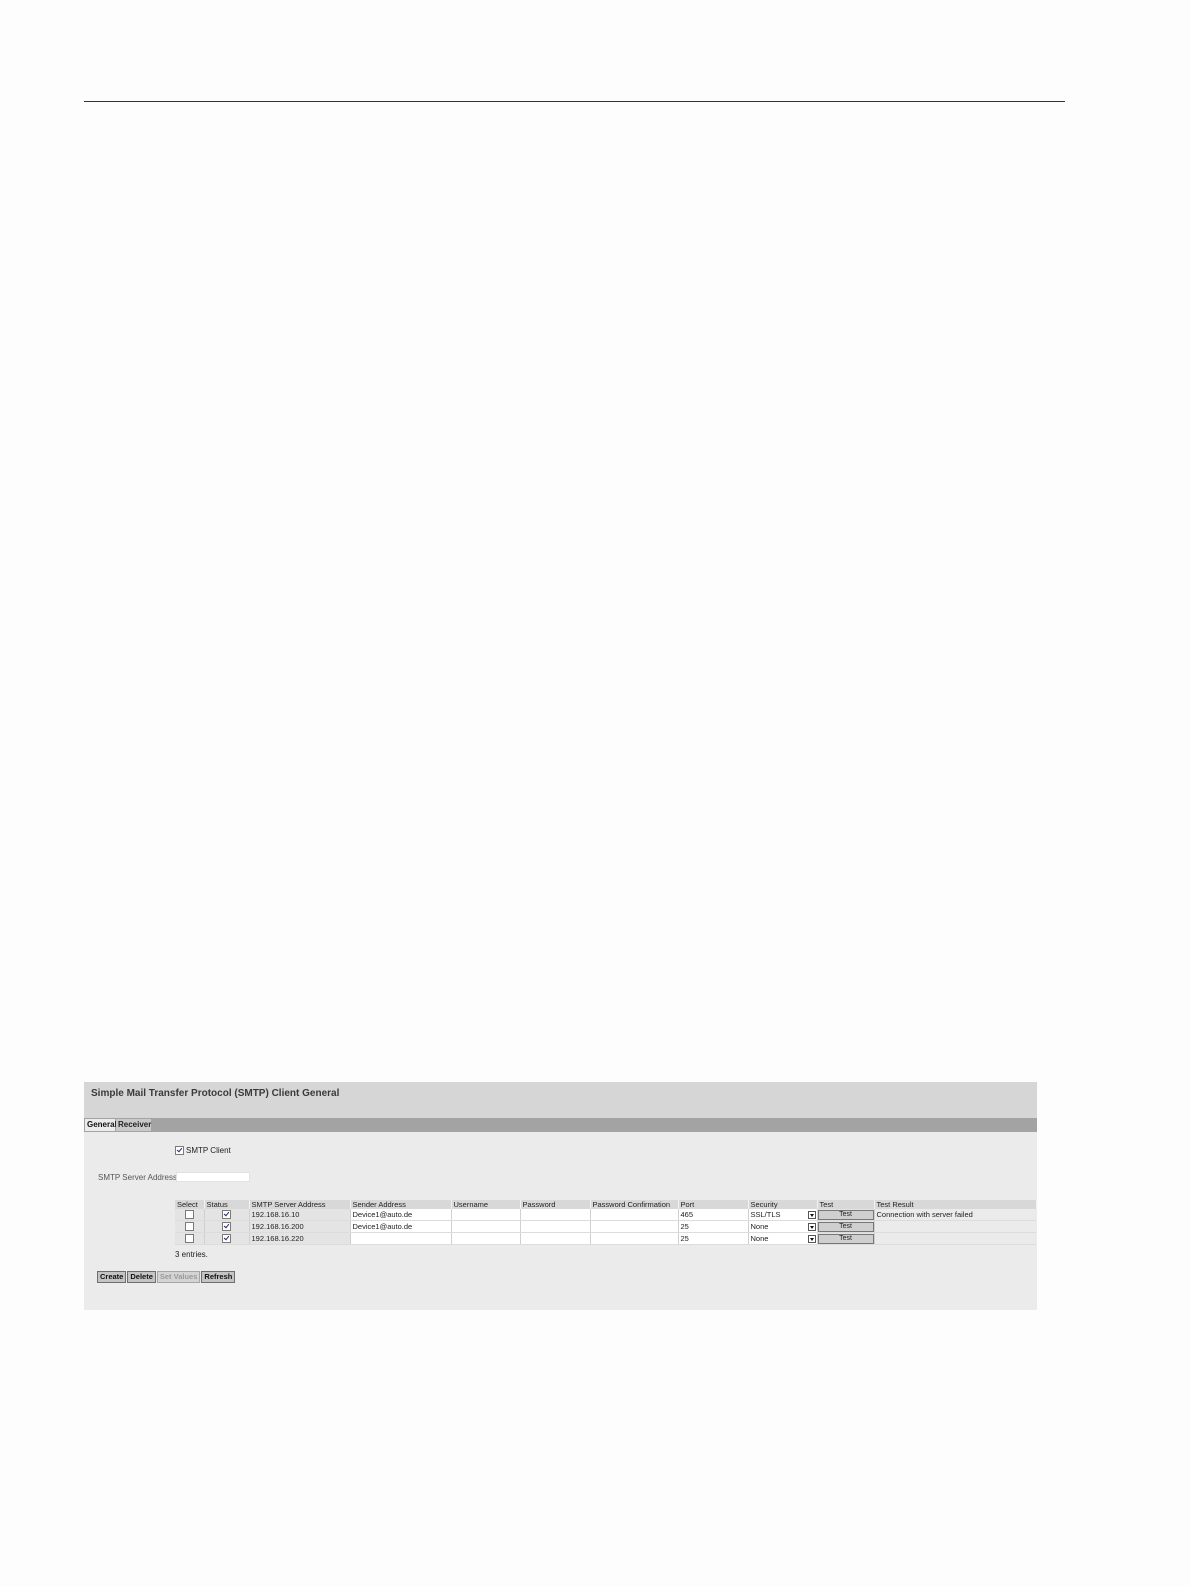 The width and height of the screenshot is (1191, 1587). Describe the element at coordinates (713, 1215) in the screenshot. I see `row-port-input: 465` at that location.